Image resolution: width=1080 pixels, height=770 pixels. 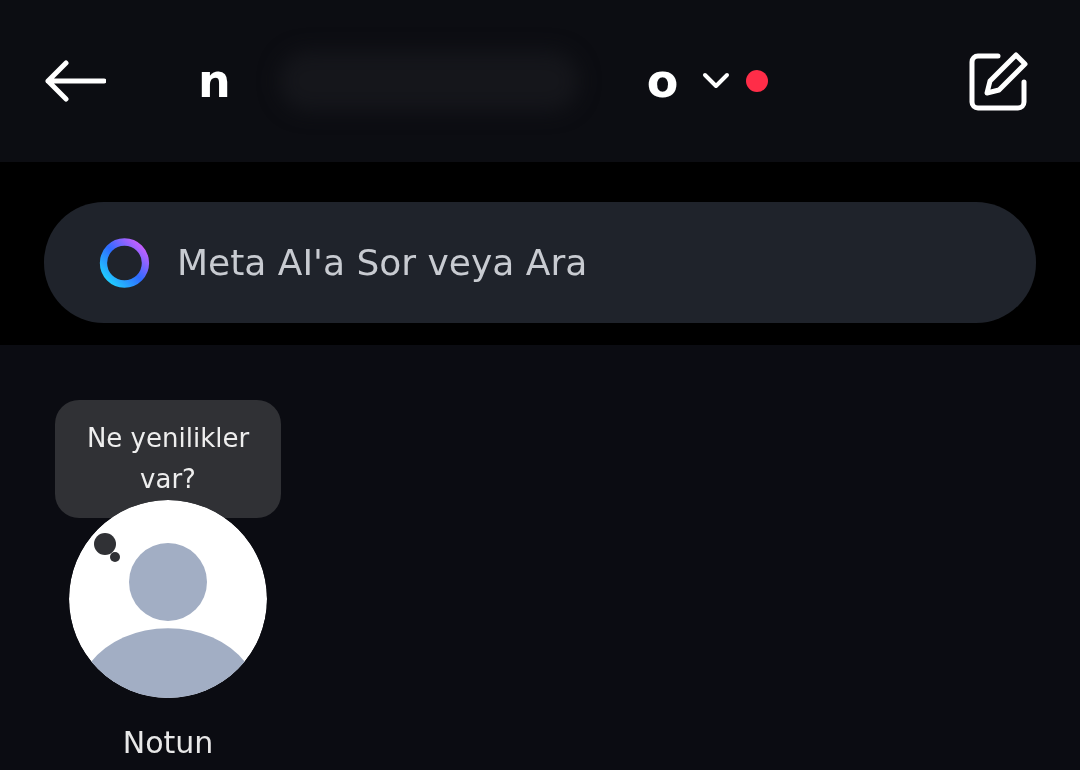 I want to click on note-bubble: Ne yenilikler var?, so click(x=168, y=459).